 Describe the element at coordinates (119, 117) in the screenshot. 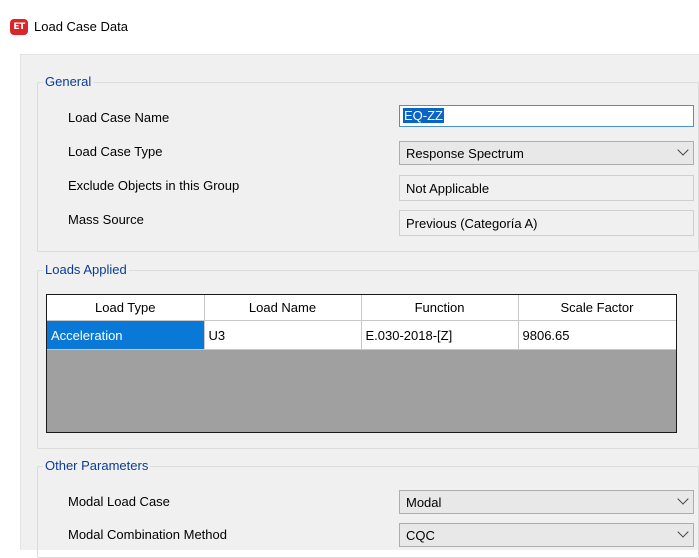

I see `load-case-name-label: Load Case Name` at that location.